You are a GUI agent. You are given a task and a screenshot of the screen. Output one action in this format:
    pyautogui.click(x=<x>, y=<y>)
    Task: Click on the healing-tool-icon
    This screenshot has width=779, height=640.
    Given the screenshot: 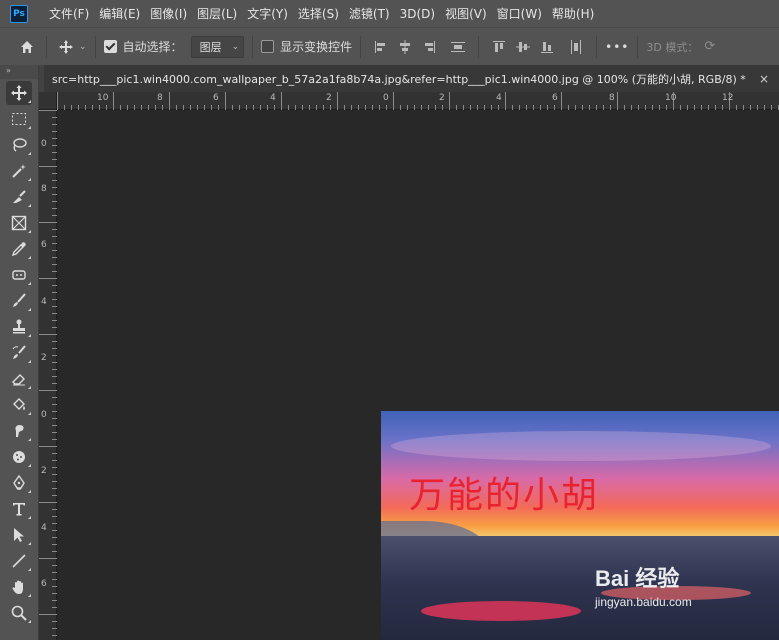 What is the action you would take?
    pyautogui.click(x=19, y=275)
    